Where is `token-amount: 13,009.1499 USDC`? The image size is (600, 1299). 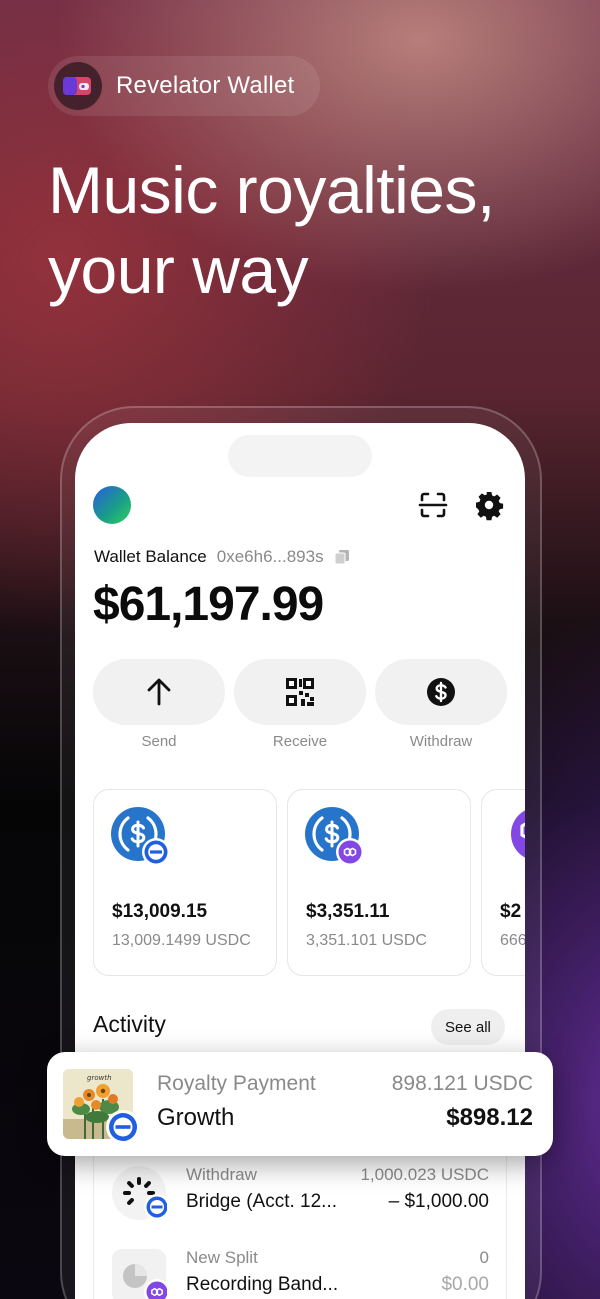
token-amount: 13,009.1499 USDC is located at coordinates (181, 940).